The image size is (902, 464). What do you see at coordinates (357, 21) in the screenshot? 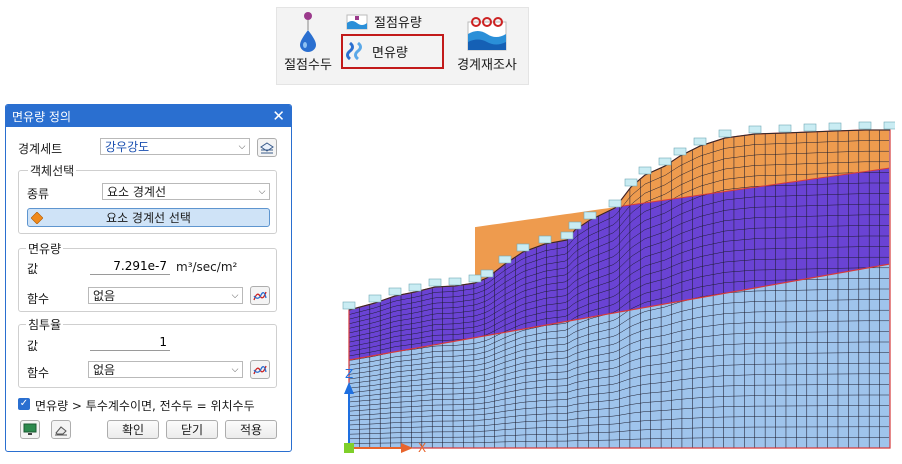
I see `node-flow-icon` at bounding box center [357, 21].